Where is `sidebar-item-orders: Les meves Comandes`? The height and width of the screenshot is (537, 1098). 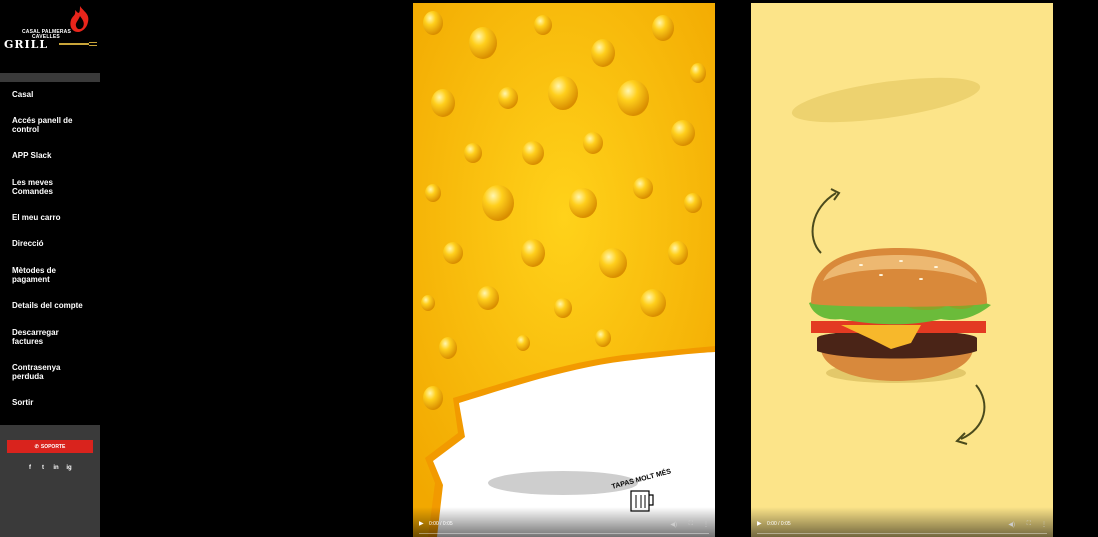 sidebar-item-orders: Les meves Comandes is located at coordinates (52, 187).